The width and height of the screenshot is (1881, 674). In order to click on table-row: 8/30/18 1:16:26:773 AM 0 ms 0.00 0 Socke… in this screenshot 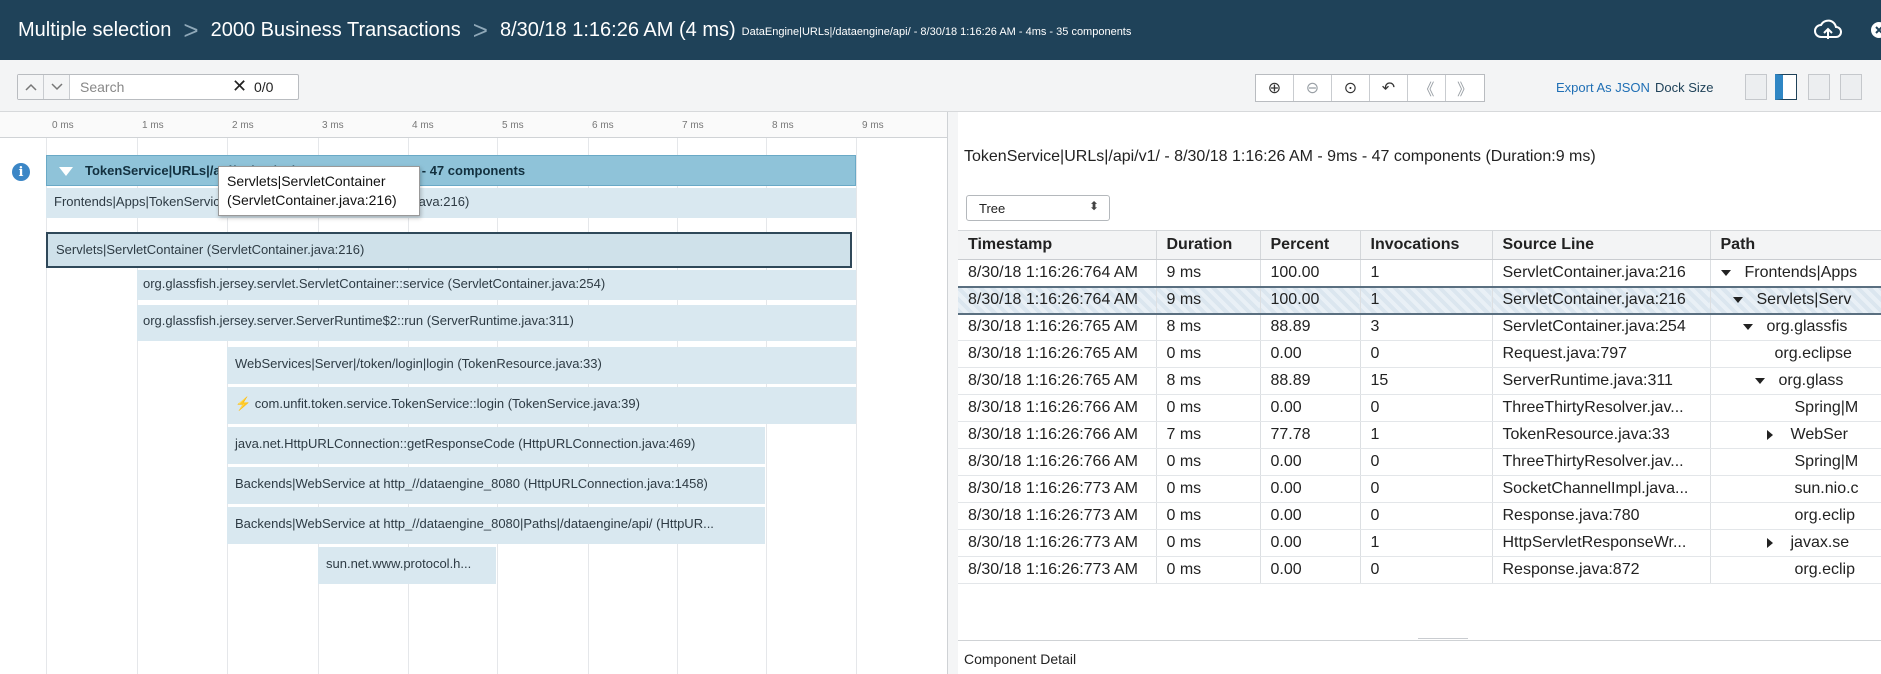, I will do `click(1419, 489)`.